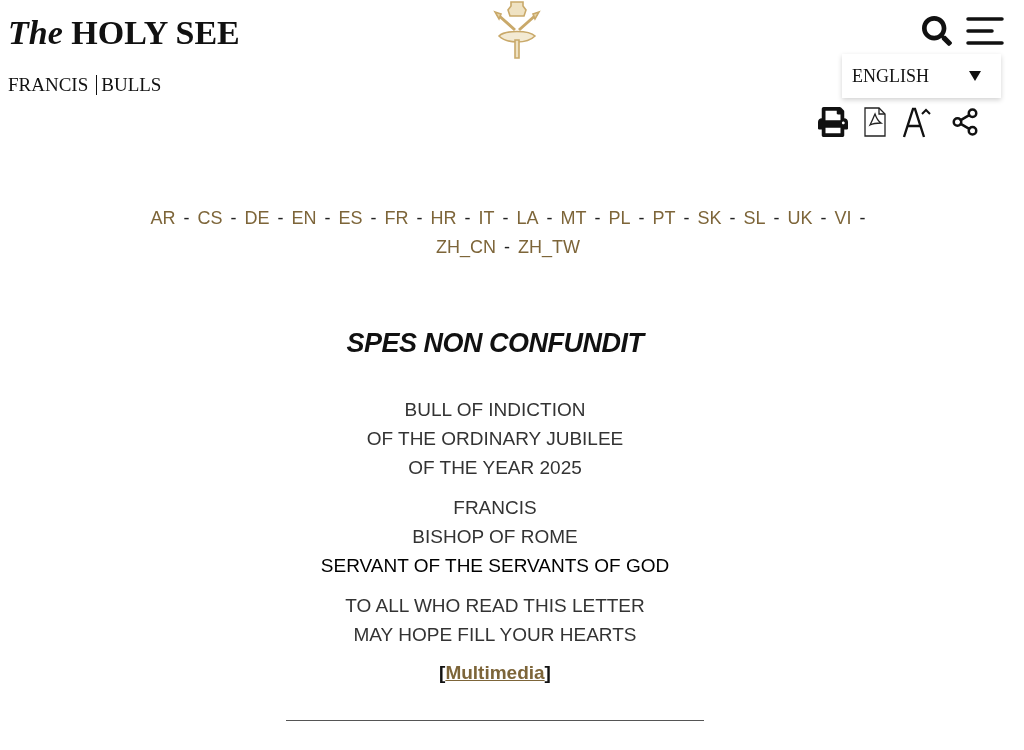  I want to click on language-link: EN, so click(304, 218).